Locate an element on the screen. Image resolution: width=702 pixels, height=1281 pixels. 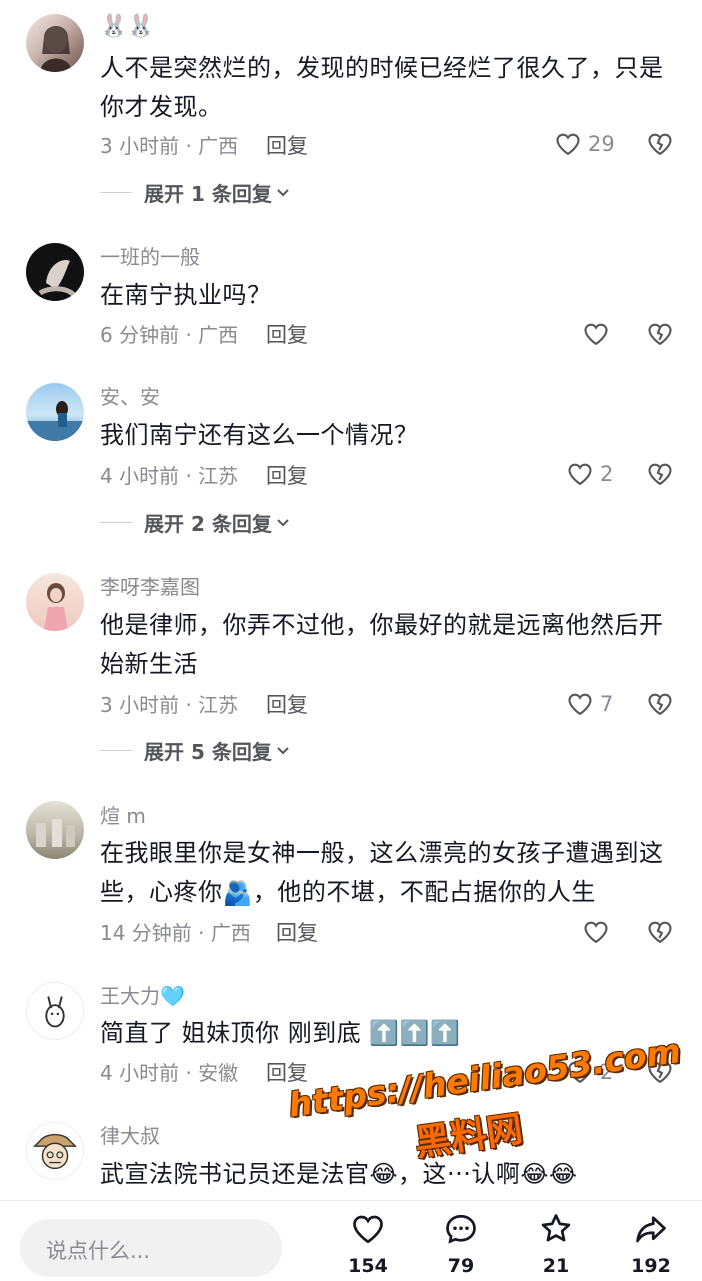
expand-replies-label: 展开 5 条回复 is located at coordinates (208, 752).